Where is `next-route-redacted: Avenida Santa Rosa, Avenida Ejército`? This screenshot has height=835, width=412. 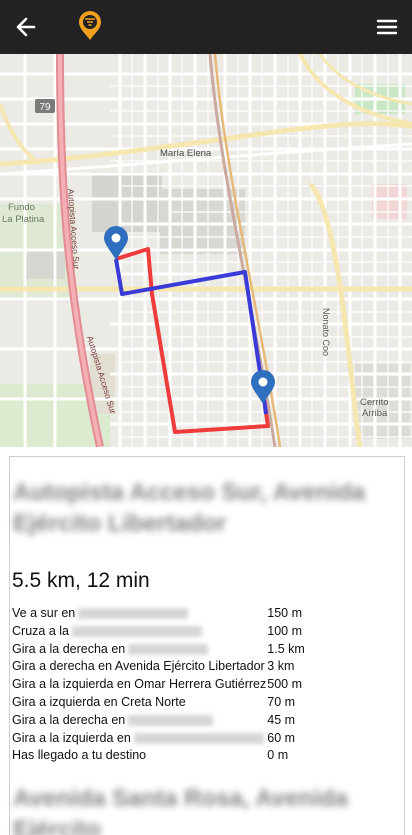
next-route-redacted: Avenida Santa Rosa, Avenida Ejército is located at coordinates (207, 809).